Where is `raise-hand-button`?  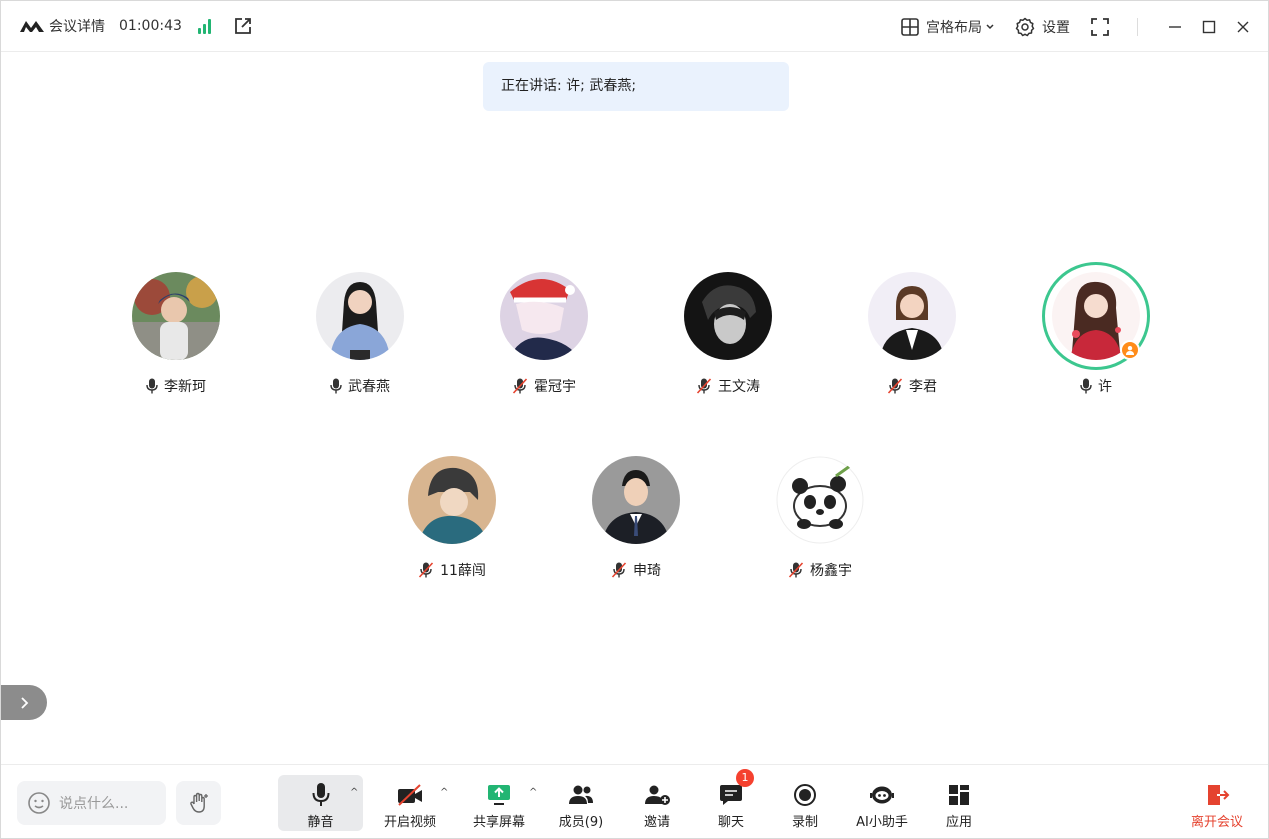
raise-hand-button is located at coordinates (198, 803).